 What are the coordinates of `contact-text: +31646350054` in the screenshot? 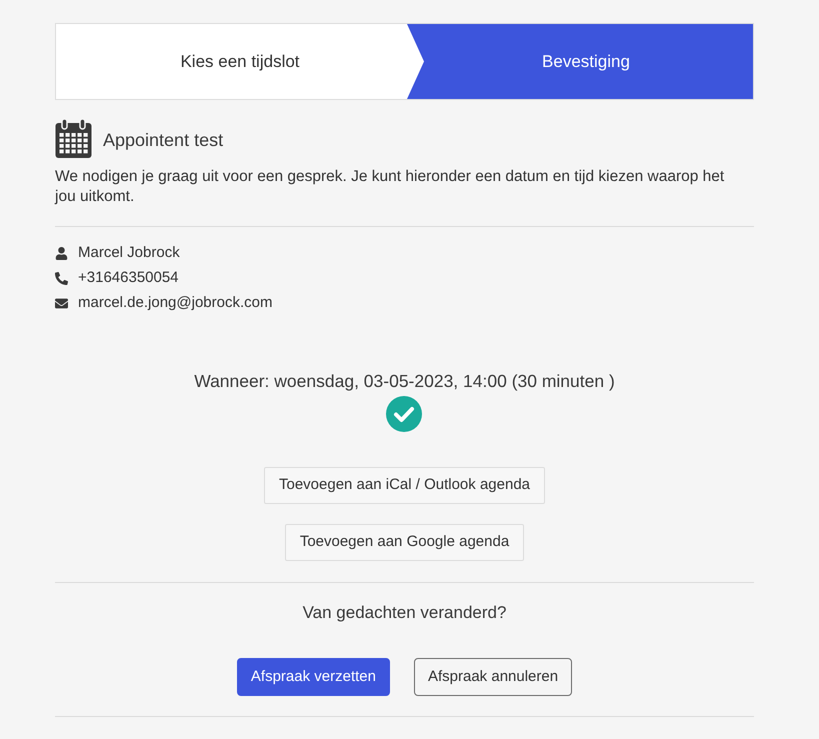 It's located at (128, 278).